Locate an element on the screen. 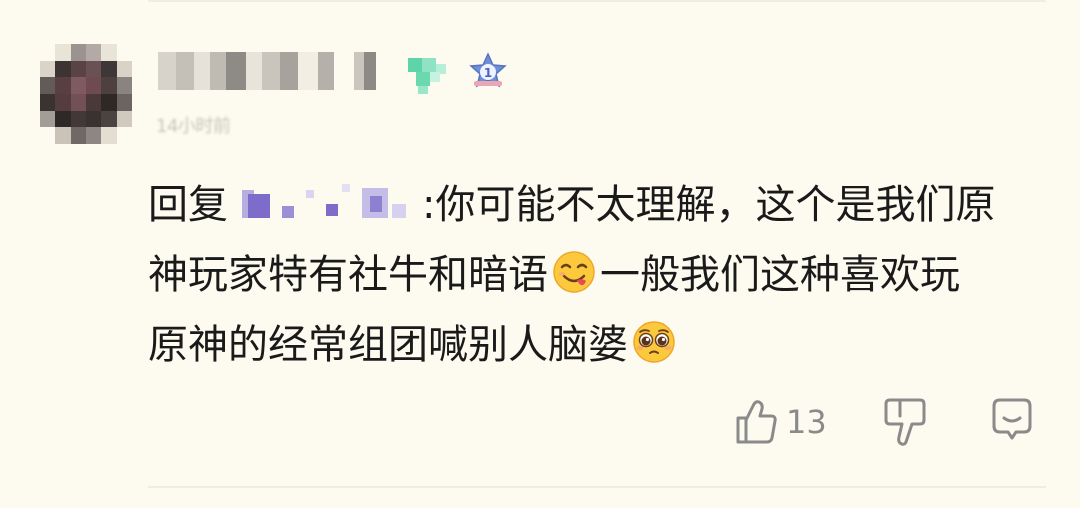 This screenshot has width=1080, height=508. svg-text: 1 is located at coordinates (488, 73).